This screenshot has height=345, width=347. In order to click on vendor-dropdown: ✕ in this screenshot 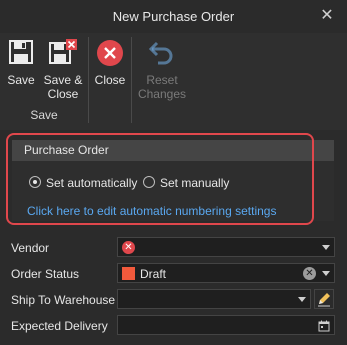, I will do `click(226, 247)`.